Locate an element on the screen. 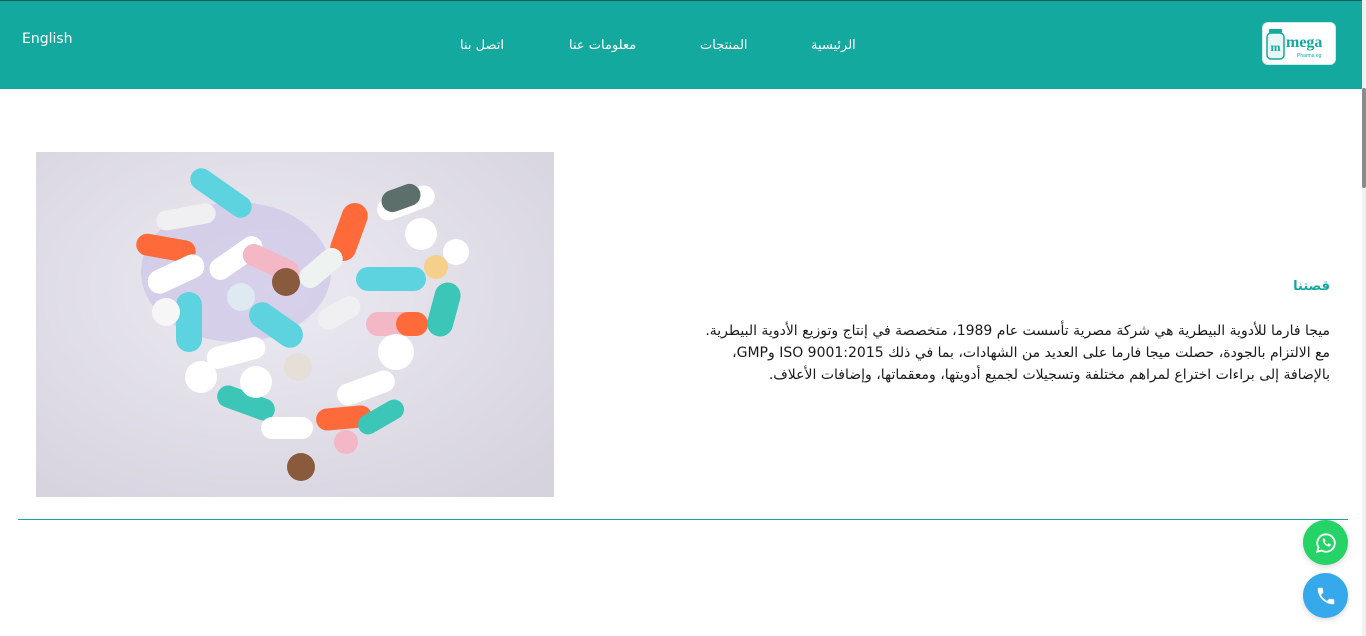 The height and width of the screenshot is (636, 1366). nav-item-contact: اتصل بنا is located at coordinates (482, 45).